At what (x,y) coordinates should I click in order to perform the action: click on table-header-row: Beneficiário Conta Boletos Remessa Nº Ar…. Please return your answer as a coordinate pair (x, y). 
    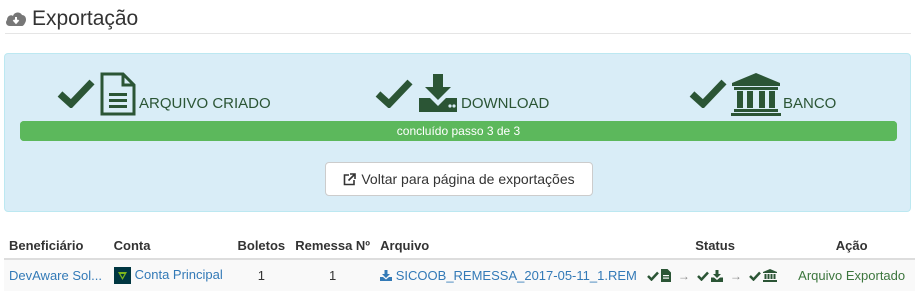
    Looking at the image, I should click on (459, 246).